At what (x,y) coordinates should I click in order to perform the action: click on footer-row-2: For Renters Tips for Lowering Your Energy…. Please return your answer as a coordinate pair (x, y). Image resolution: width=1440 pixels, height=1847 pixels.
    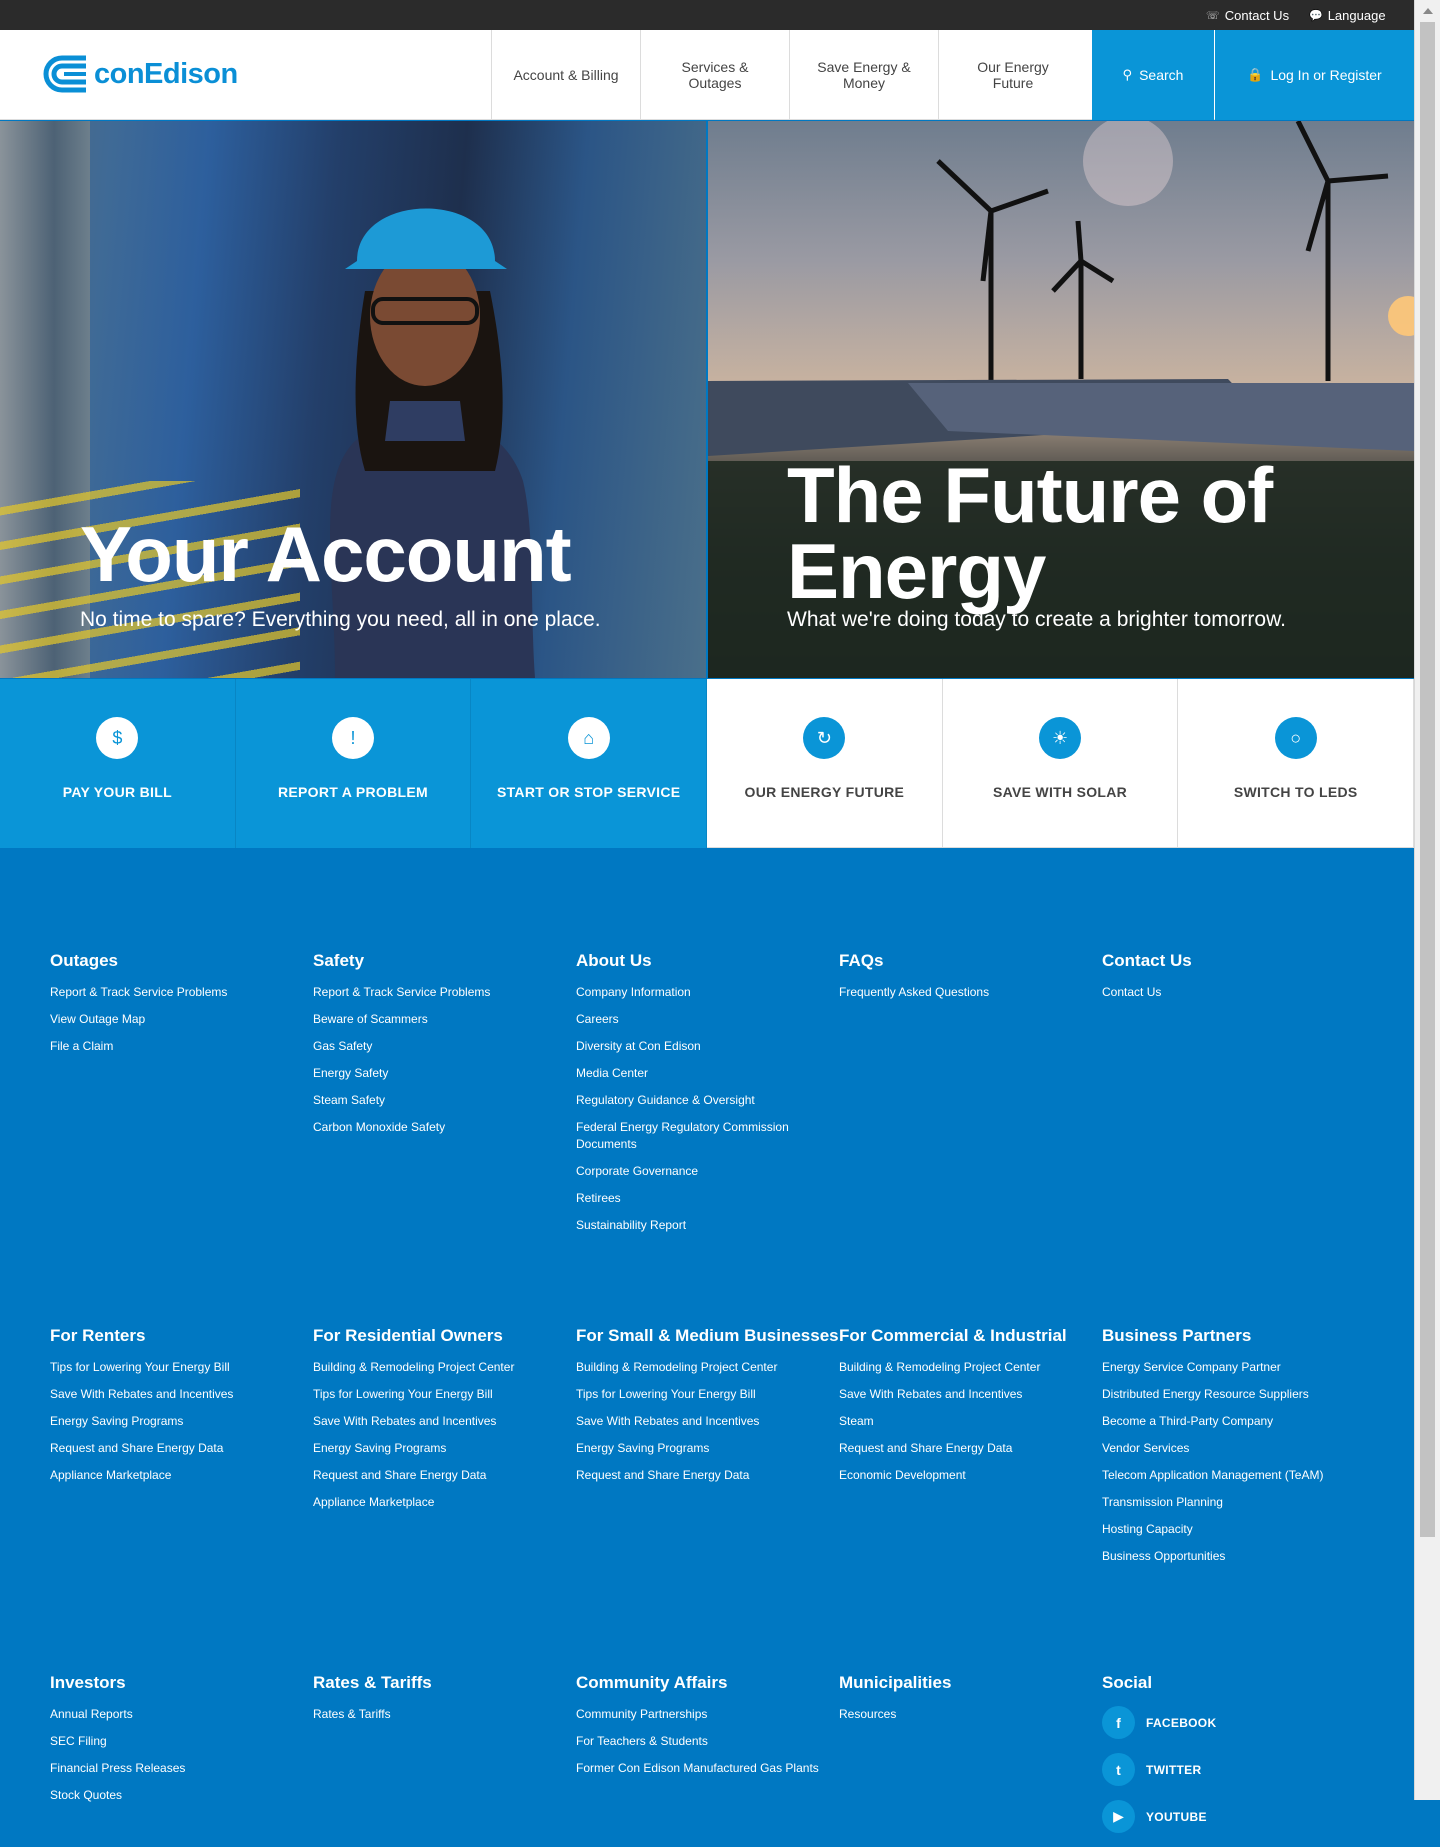
    Looking at the image, I should click on (710, 1450).